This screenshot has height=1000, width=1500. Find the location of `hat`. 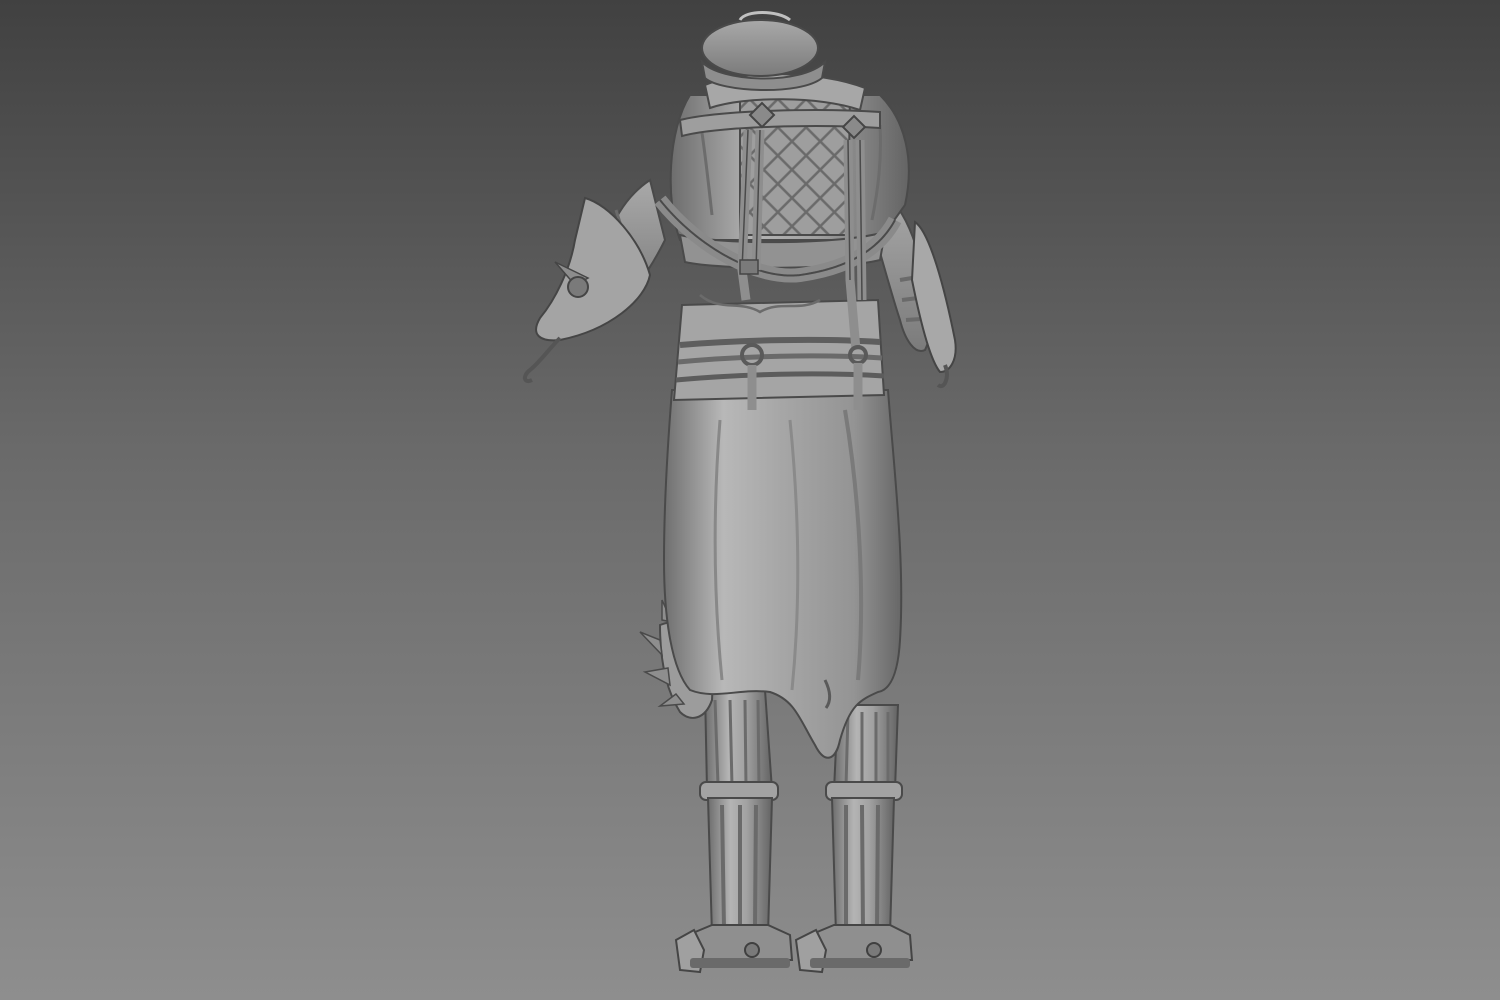

hat is located at coordinates (763, 51).